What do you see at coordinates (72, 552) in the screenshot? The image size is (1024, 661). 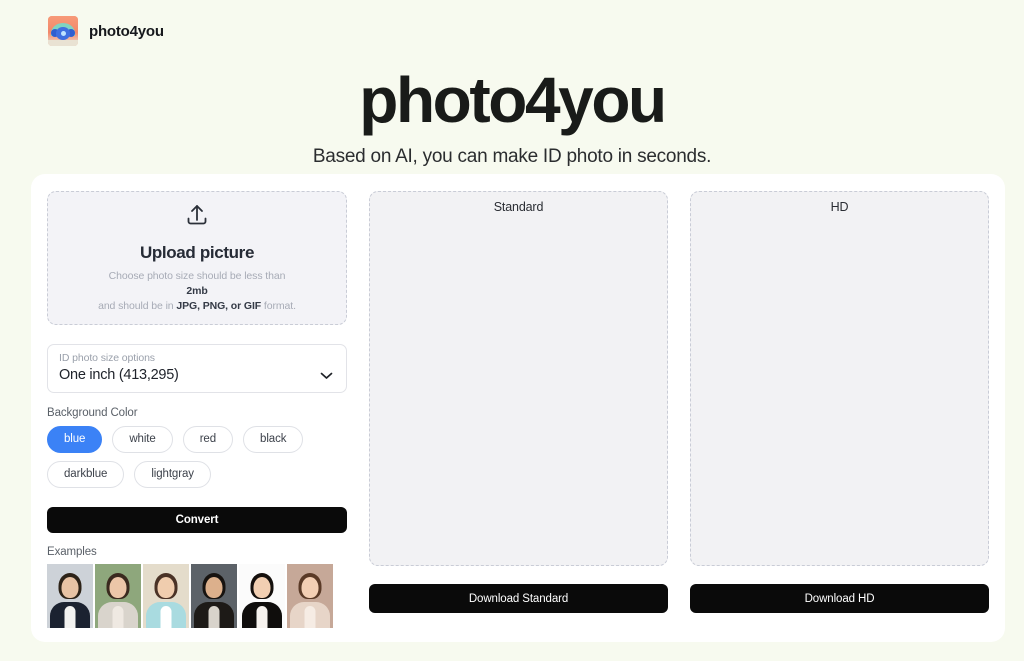 I see `examples-label: Examples` at bounding box center [72, 552].